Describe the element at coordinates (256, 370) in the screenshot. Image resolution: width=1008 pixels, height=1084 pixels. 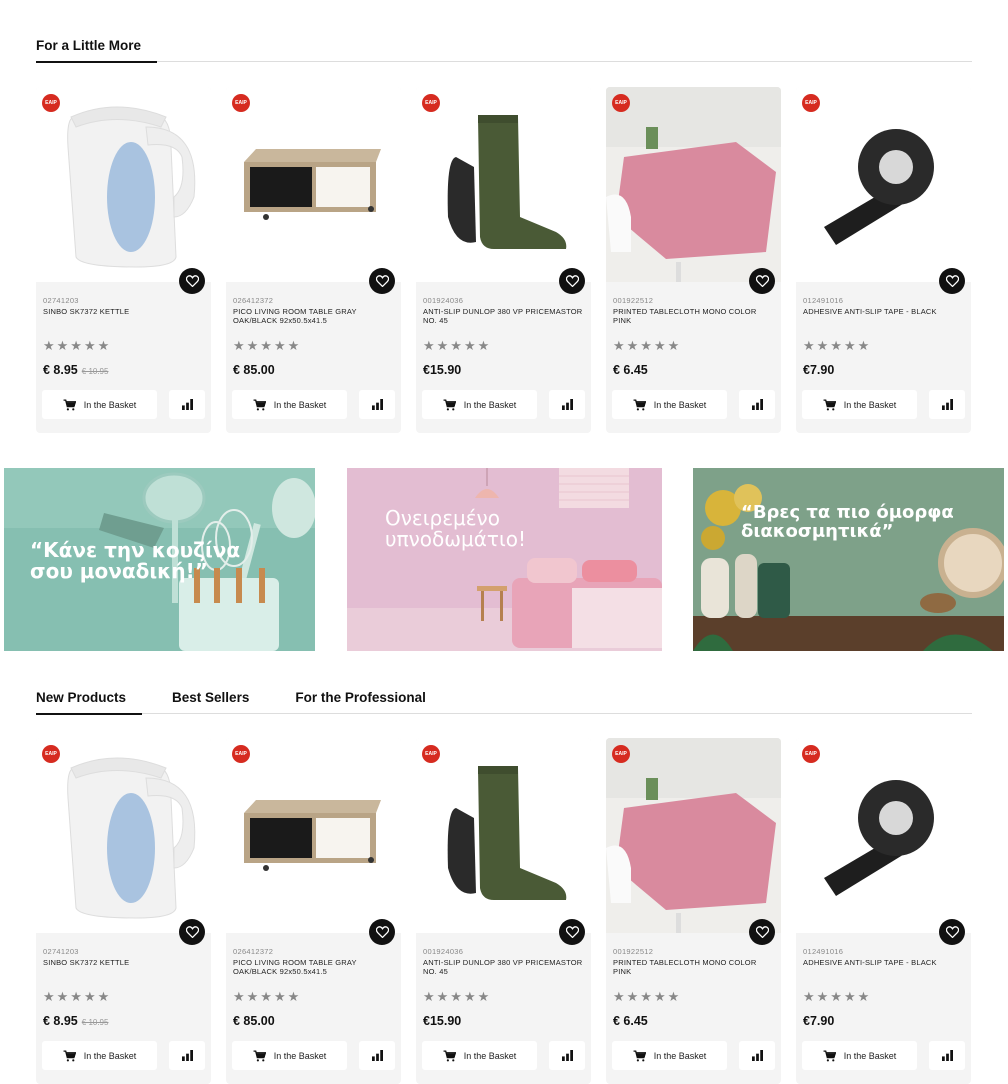
I see `product-price-block: € 85.00` at that location.